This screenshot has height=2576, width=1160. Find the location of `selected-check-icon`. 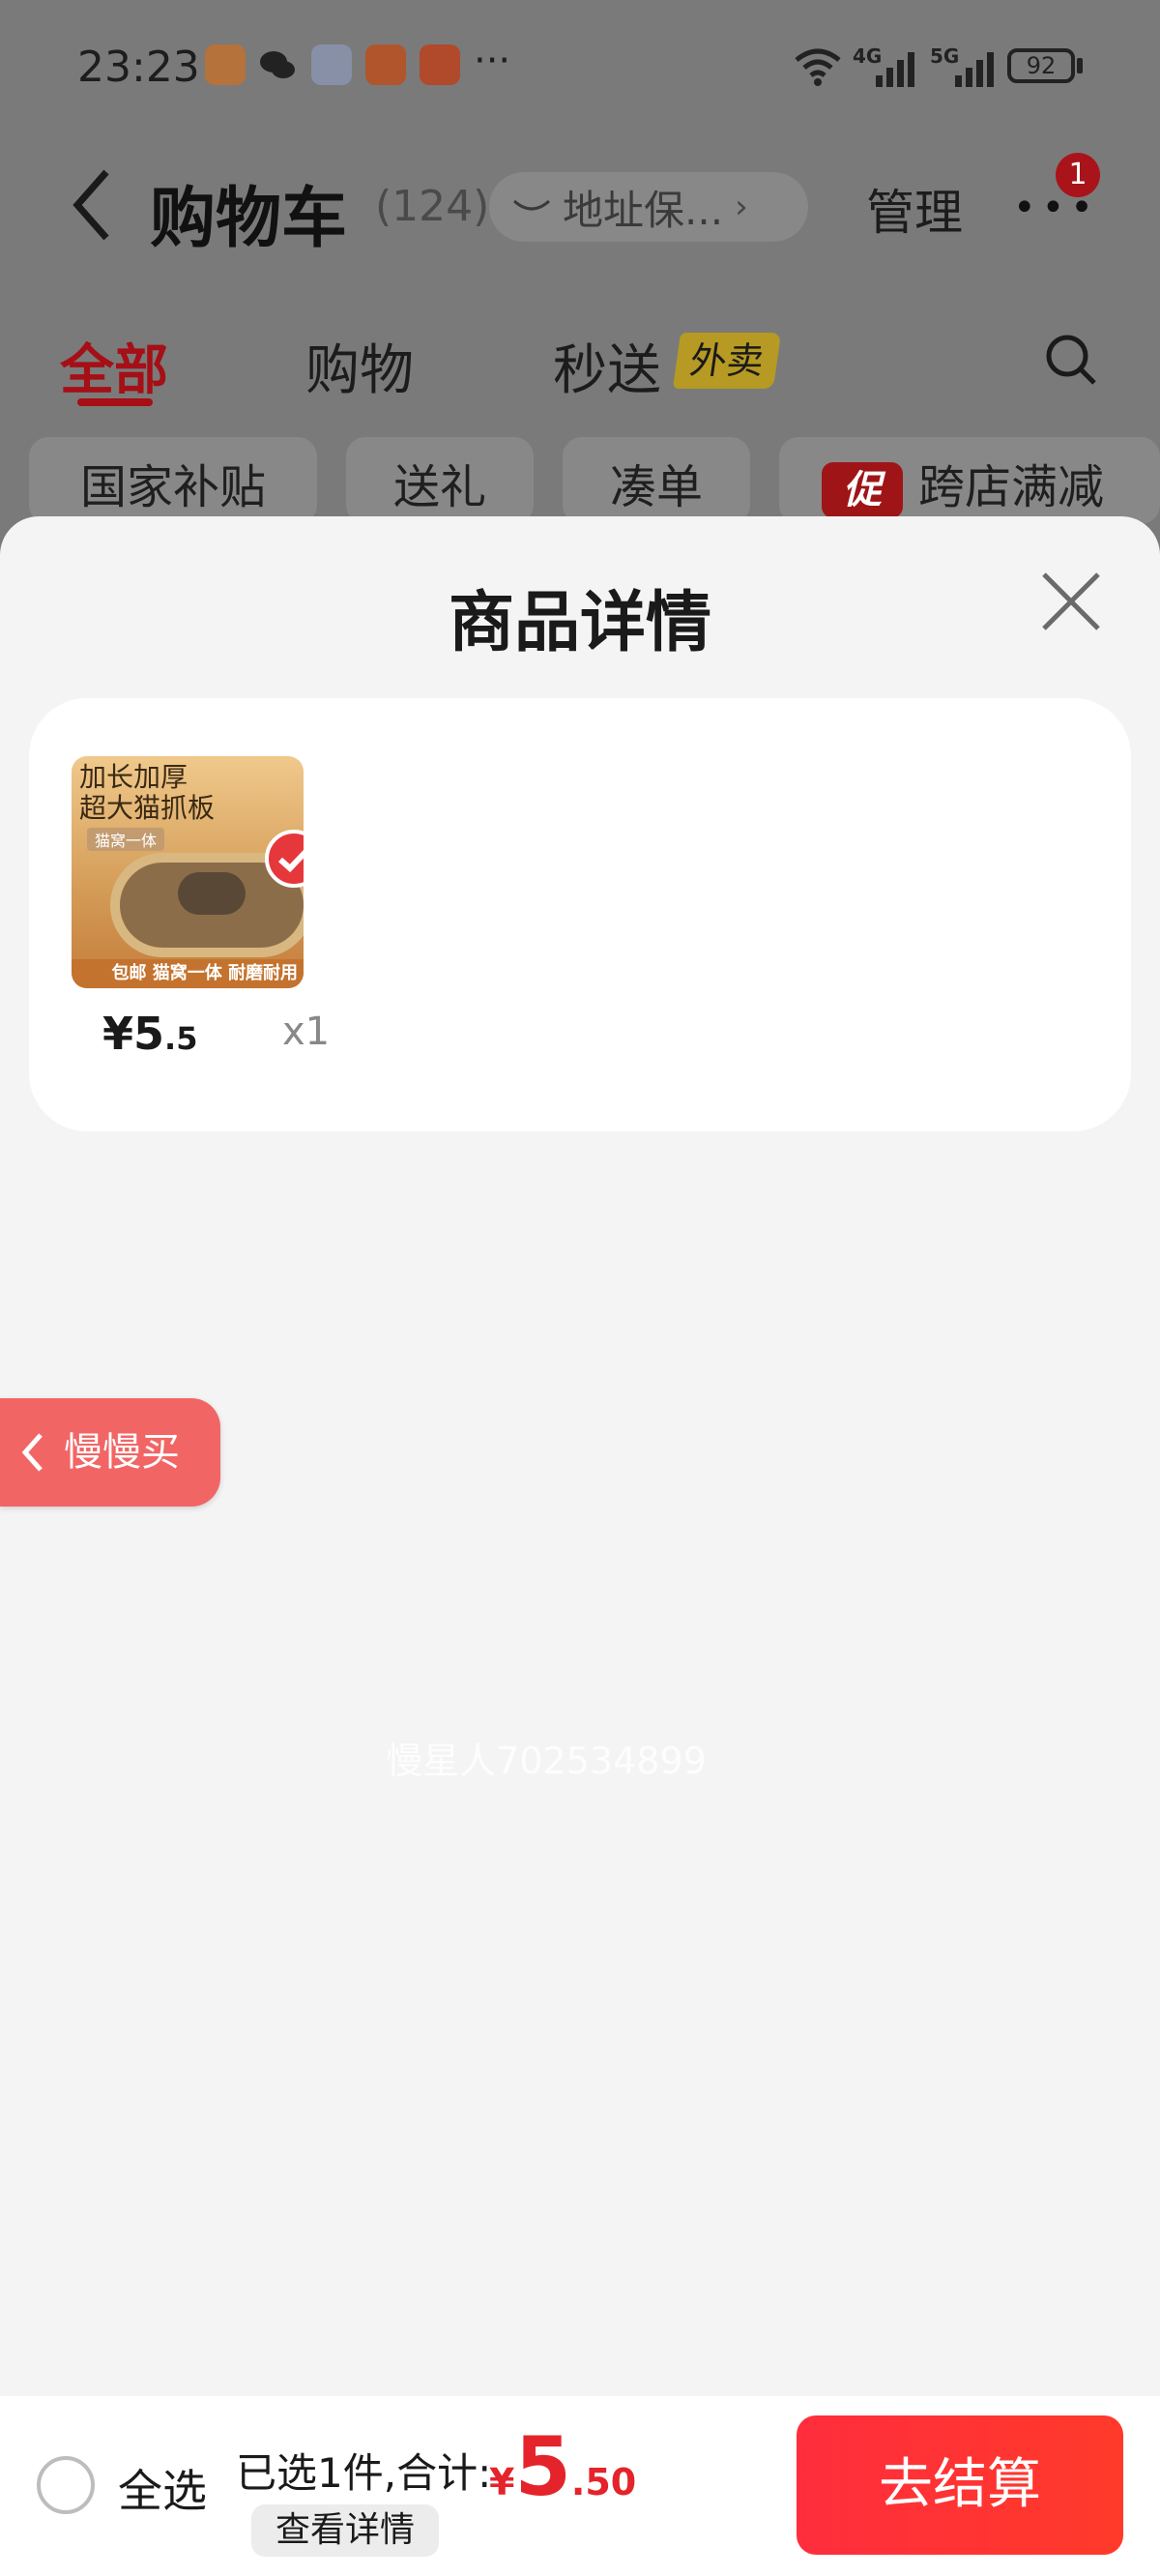

selected-check-icon is located at coordinates (284, 859).